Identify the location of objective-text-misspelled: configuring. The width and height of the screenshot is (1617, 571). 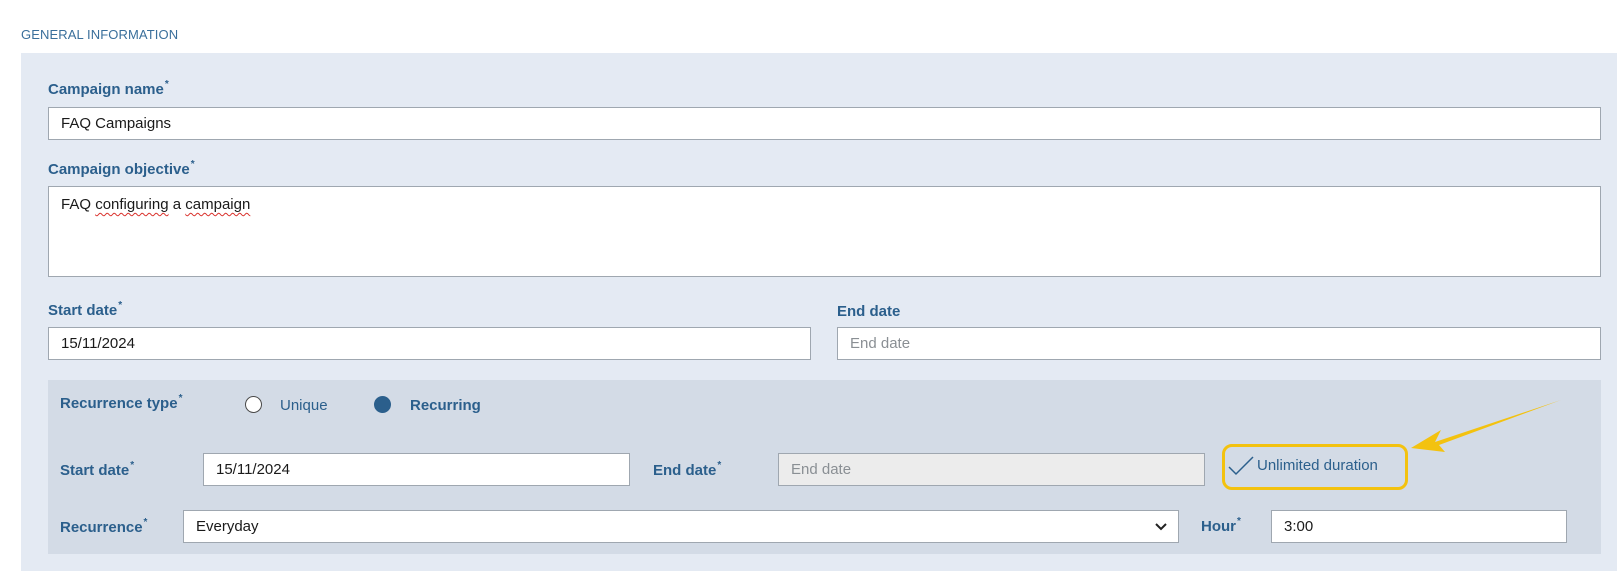
(132, 204).